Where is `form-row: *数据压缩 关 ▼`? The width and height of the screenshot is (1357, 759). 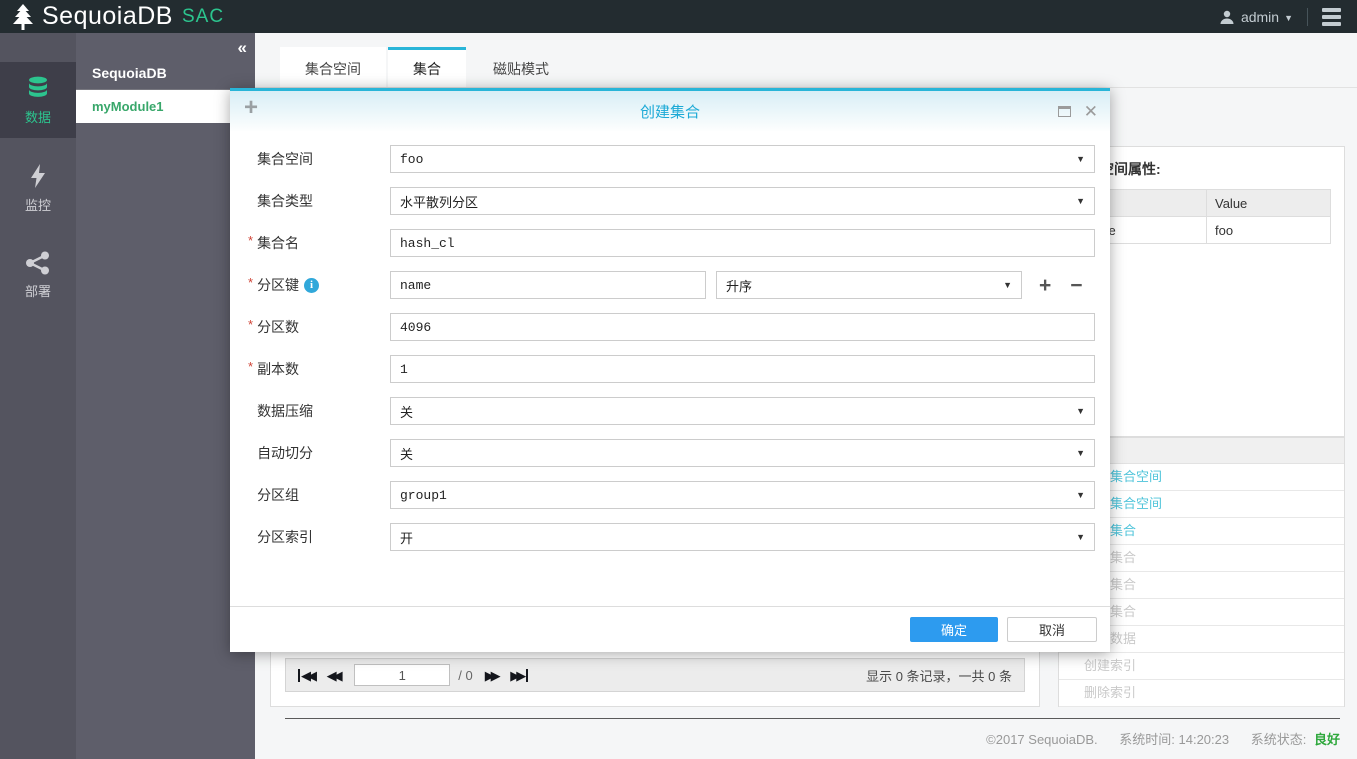 form-row: *数据压缩 关 ▼ is located at coordinates (671, 411).